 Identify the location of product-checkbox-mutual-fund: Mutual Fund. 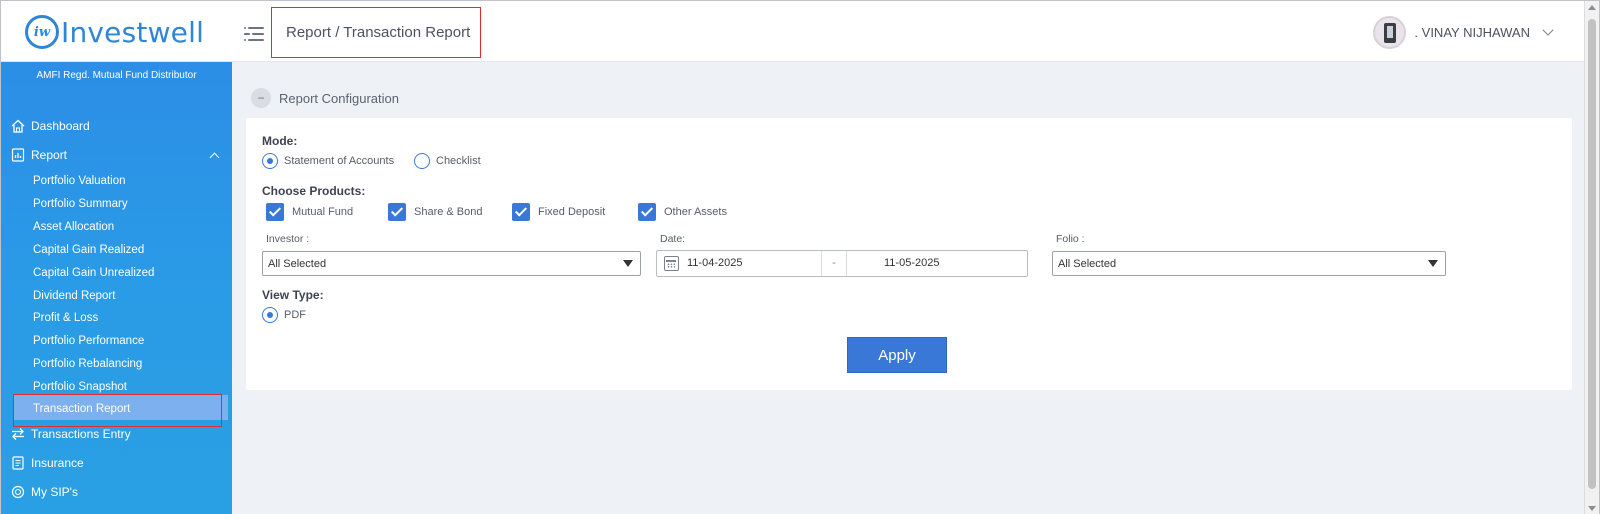
(309, 212).